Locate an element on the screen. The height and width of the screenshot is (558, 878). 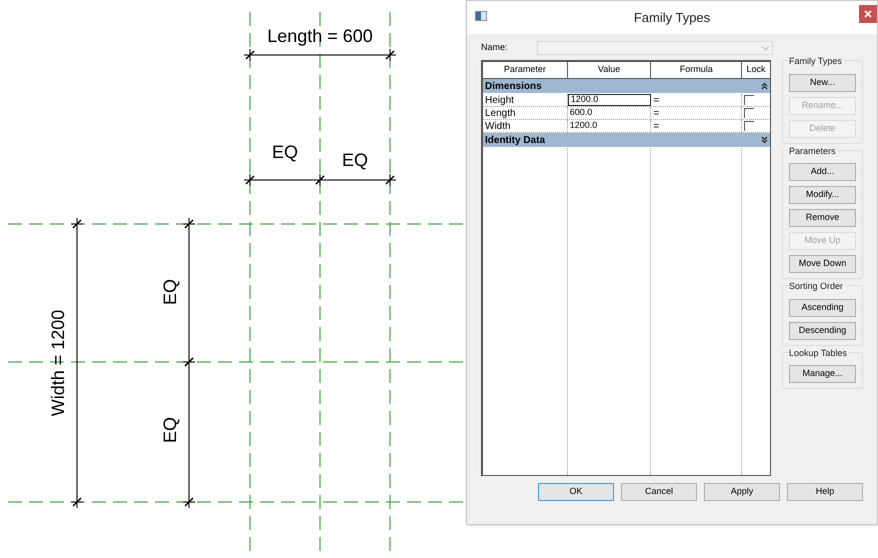
parameter-name-cell: Height is located at coordinates (525, 100).